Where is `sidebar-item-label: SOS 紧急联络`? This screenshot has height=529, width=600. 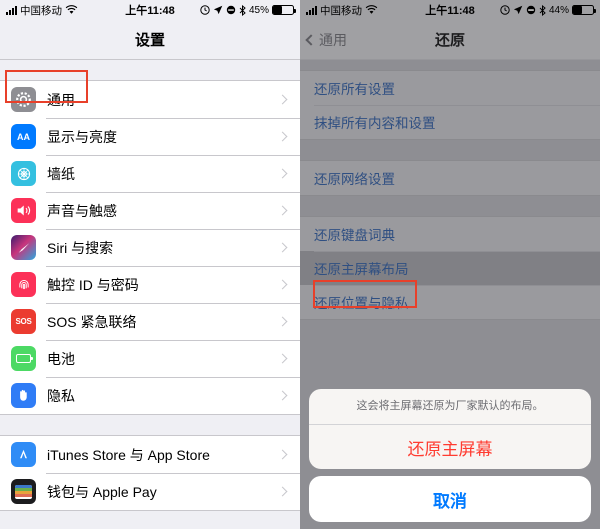 sidebar-item-label: SOS 紧急联络 is located at coordinates (92, 321).